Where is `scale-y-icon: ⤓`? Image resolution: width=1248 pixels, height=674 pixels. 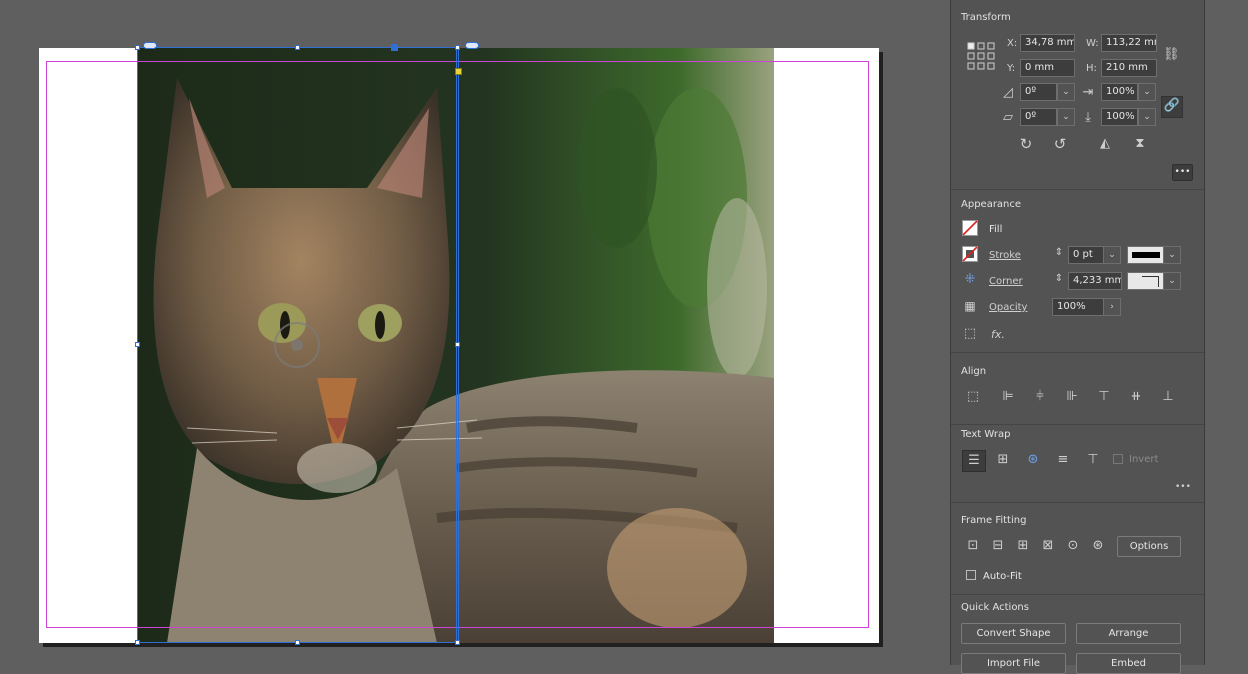 scale-y-icon: ⤓ is located at coordinates (1088, 117).